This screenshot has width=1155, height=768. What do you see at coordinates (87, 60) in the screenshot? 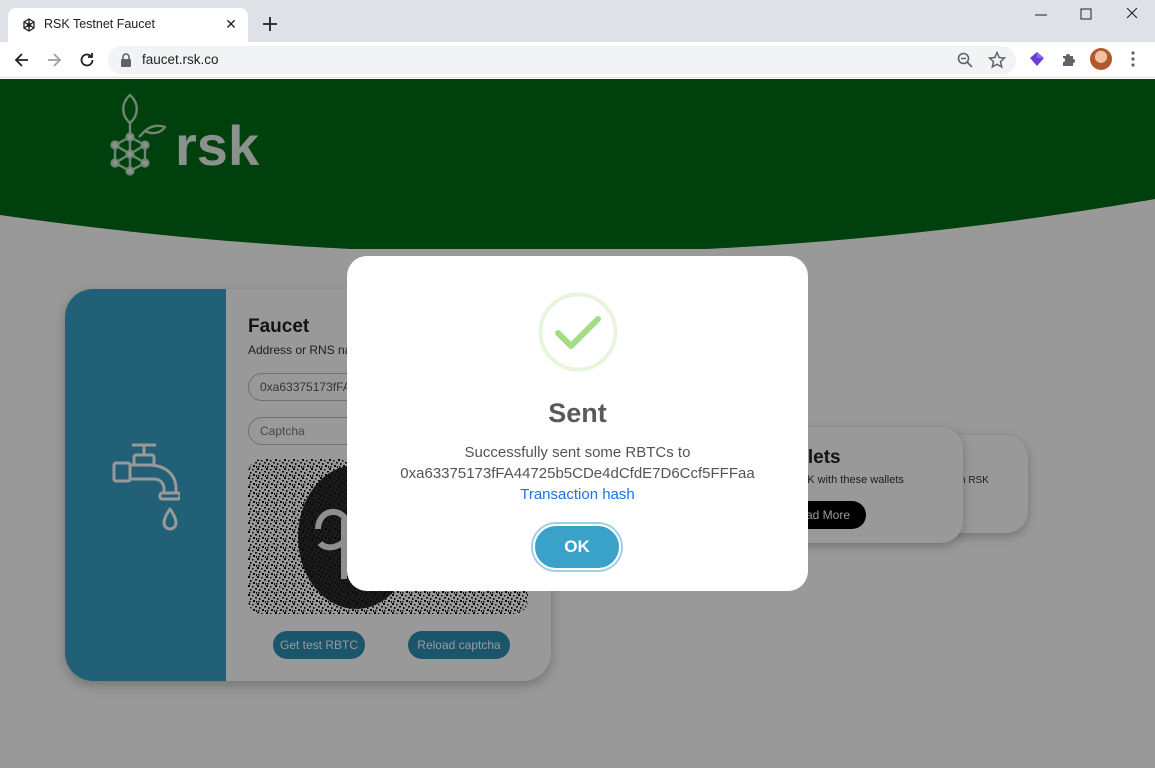
I see `reload-icon` at bounding box center [87, 60].